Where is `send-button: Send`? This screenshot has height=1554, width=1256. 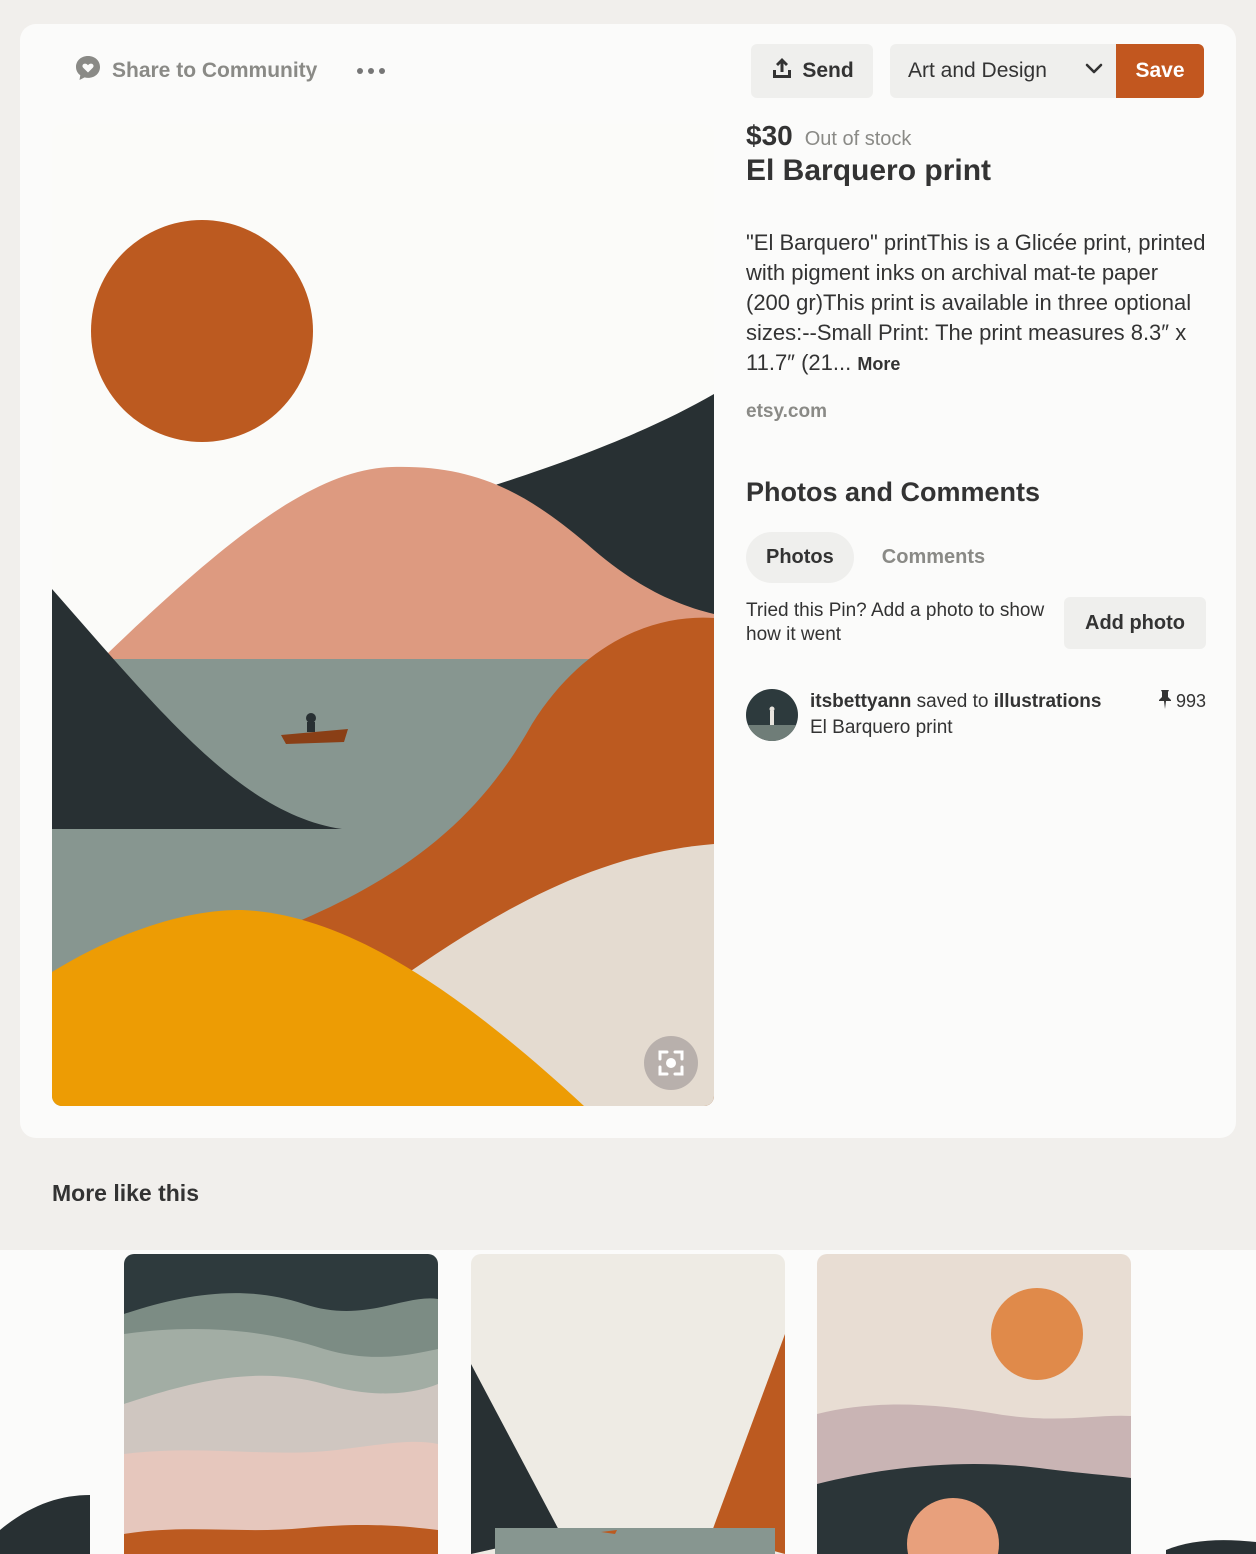
send-button: Send is located at coordinates (812, 71).